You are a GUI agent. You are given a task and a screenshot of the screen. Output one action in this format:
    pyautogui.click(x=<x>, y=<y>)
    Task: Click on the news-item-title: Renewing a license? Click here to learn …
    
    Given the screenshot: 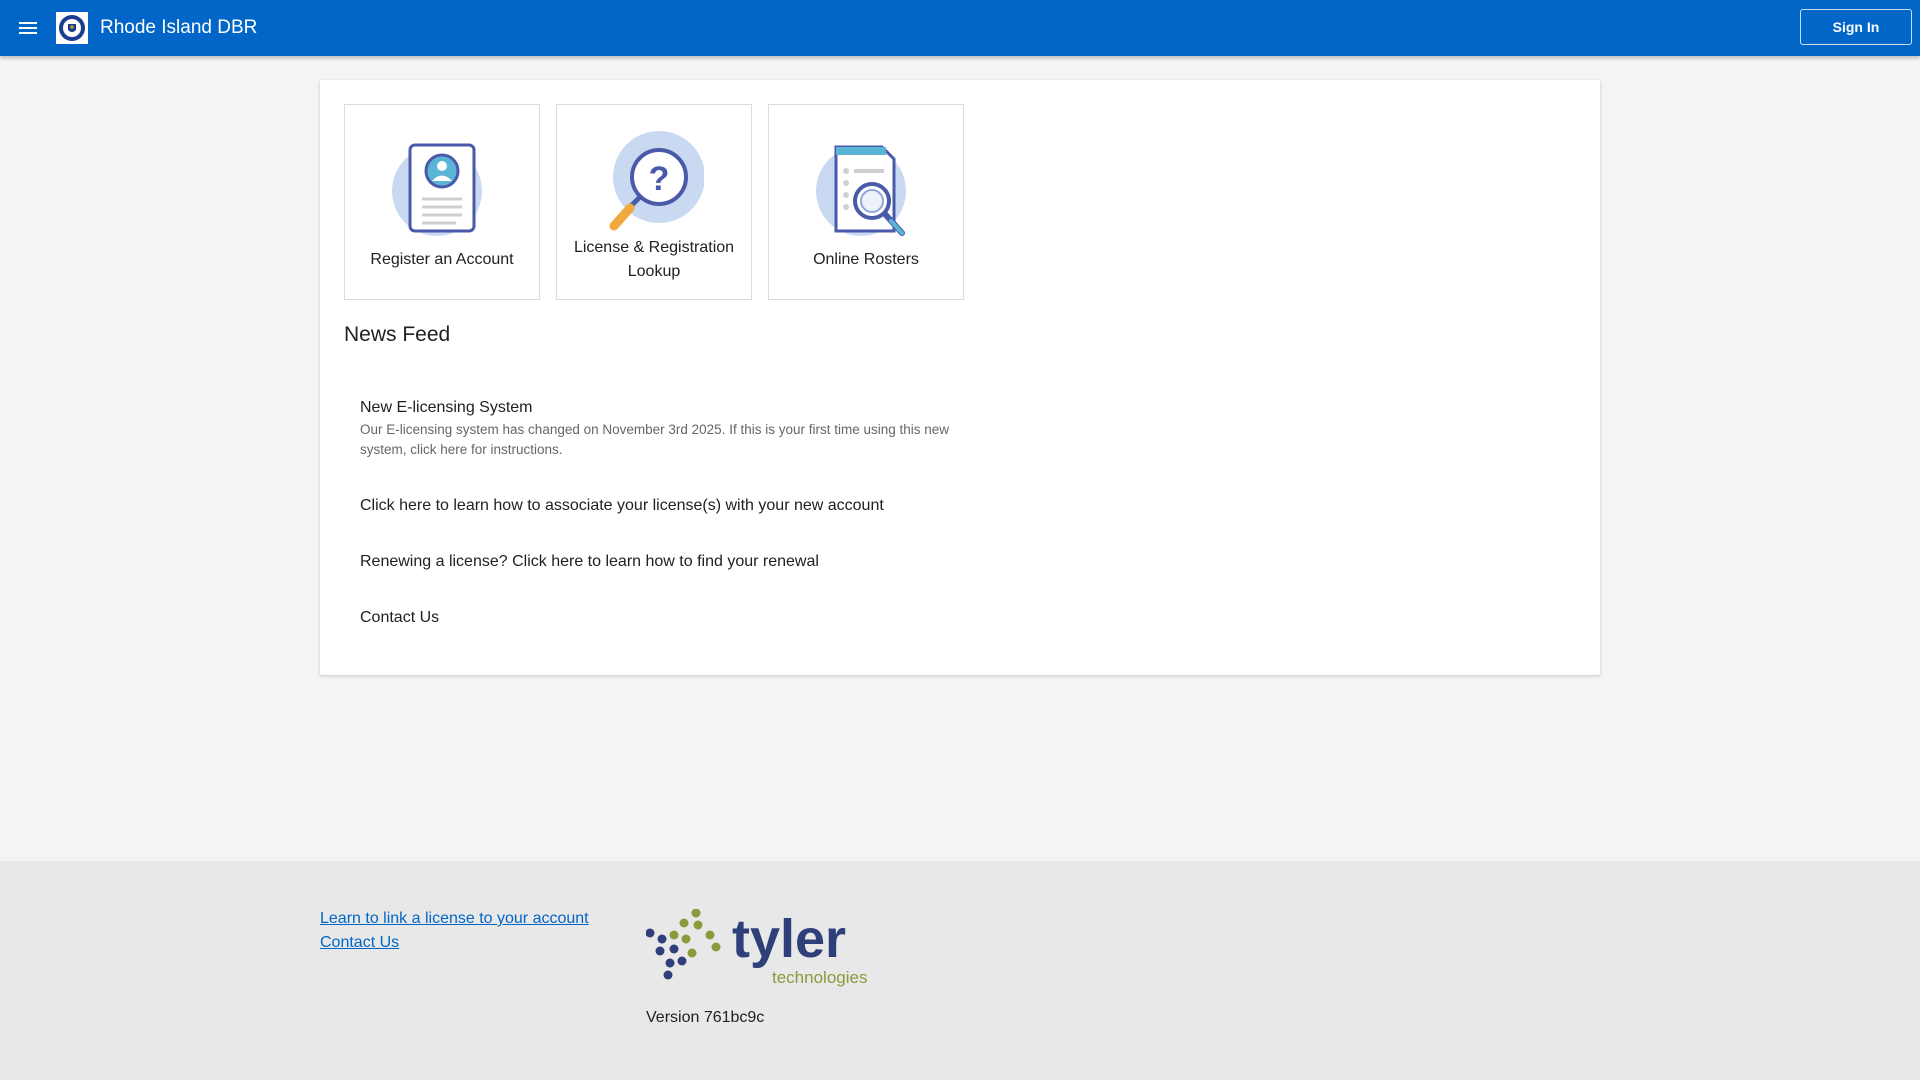 What is the action you would take?
    pyautogui.click(x=589, y=561)
    